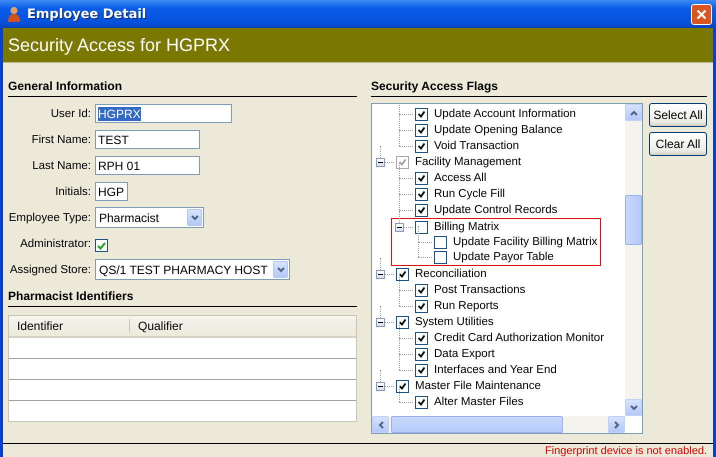 This screenshot has height=457, width=716. I want to click on tree-item: Void Transaction, so click(477, 146).